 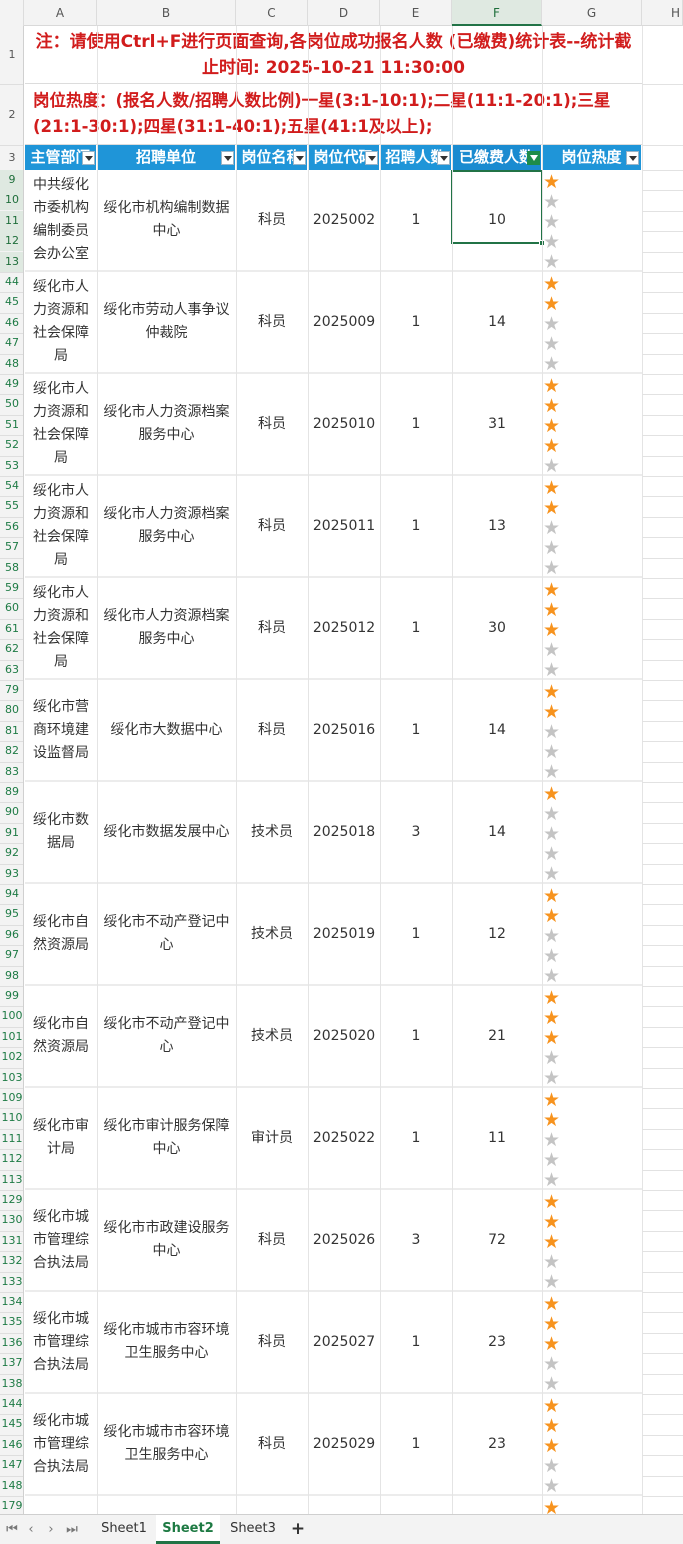 What do you see at coordinates (61, 934) in the screenshot?
I see `cell-dept: 绥化市自然资源局` at bounding box center [61, 934].